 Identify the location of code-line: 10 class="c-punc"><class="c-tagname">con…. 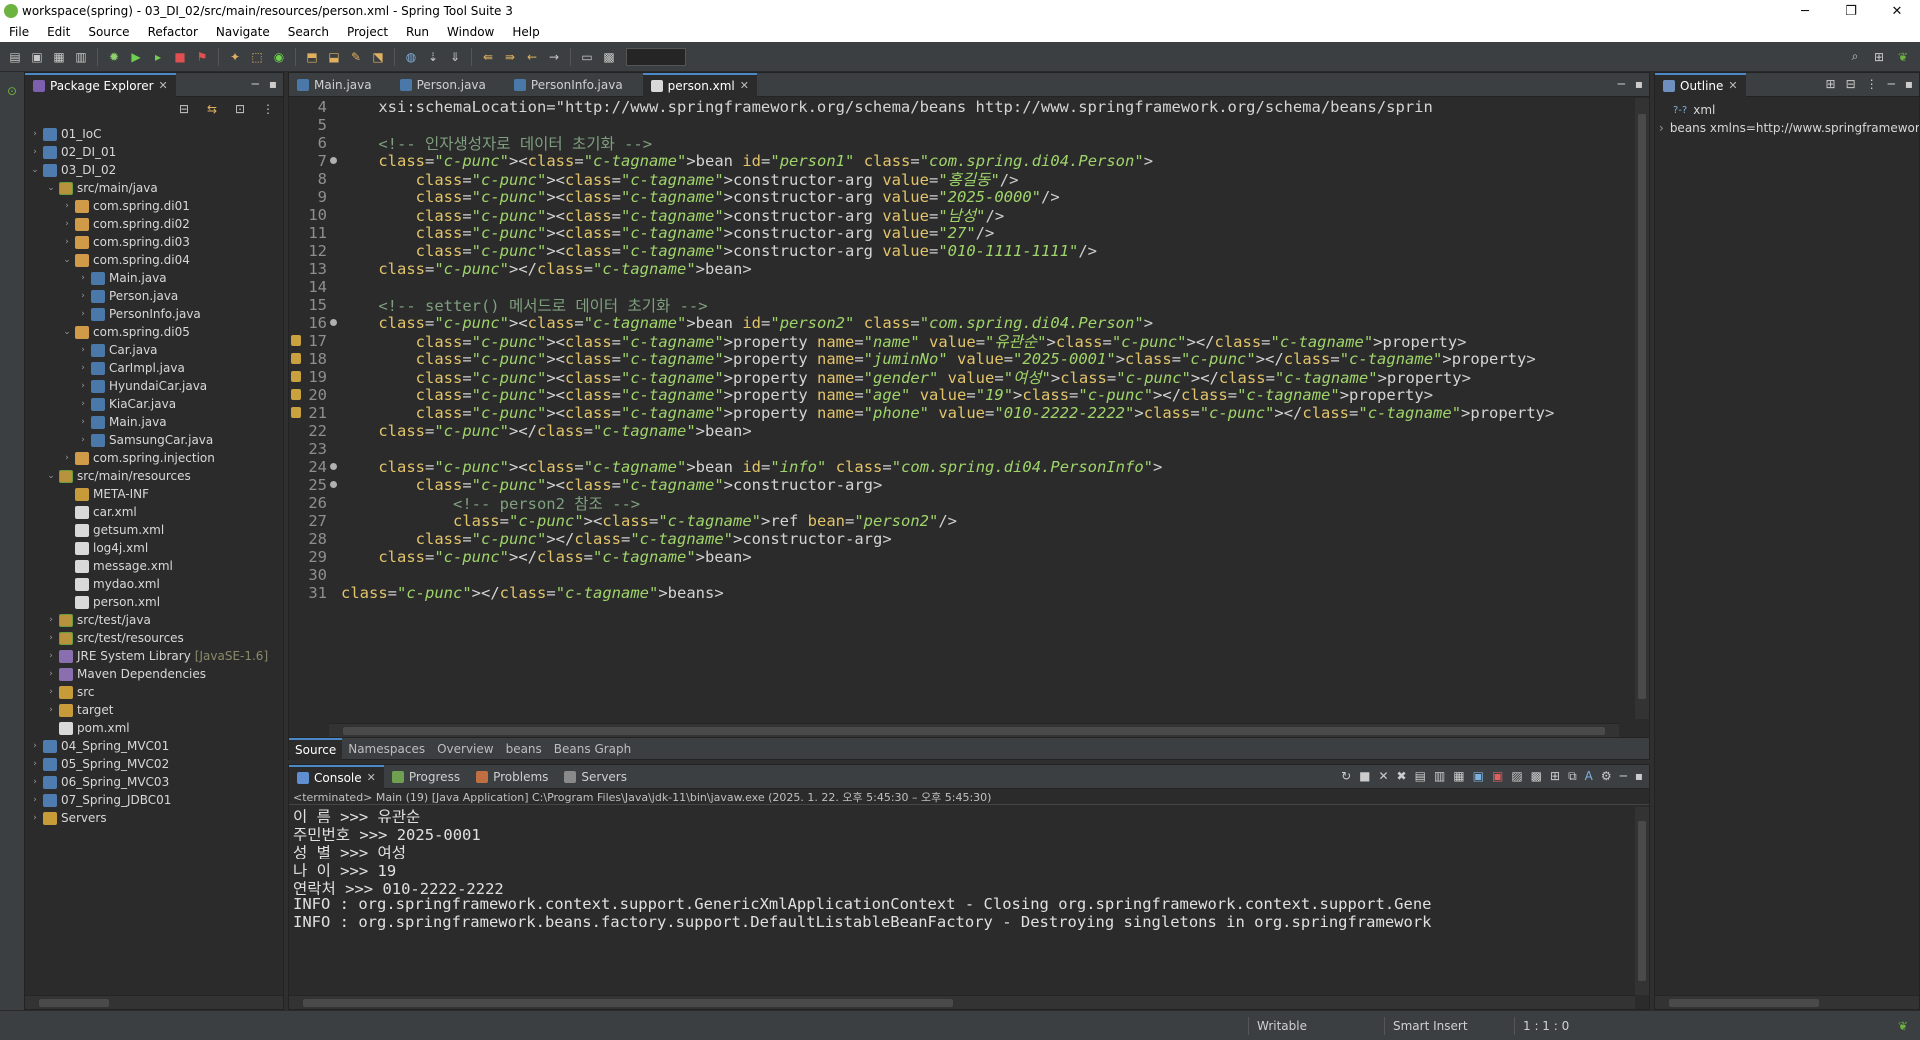
(969, 215).